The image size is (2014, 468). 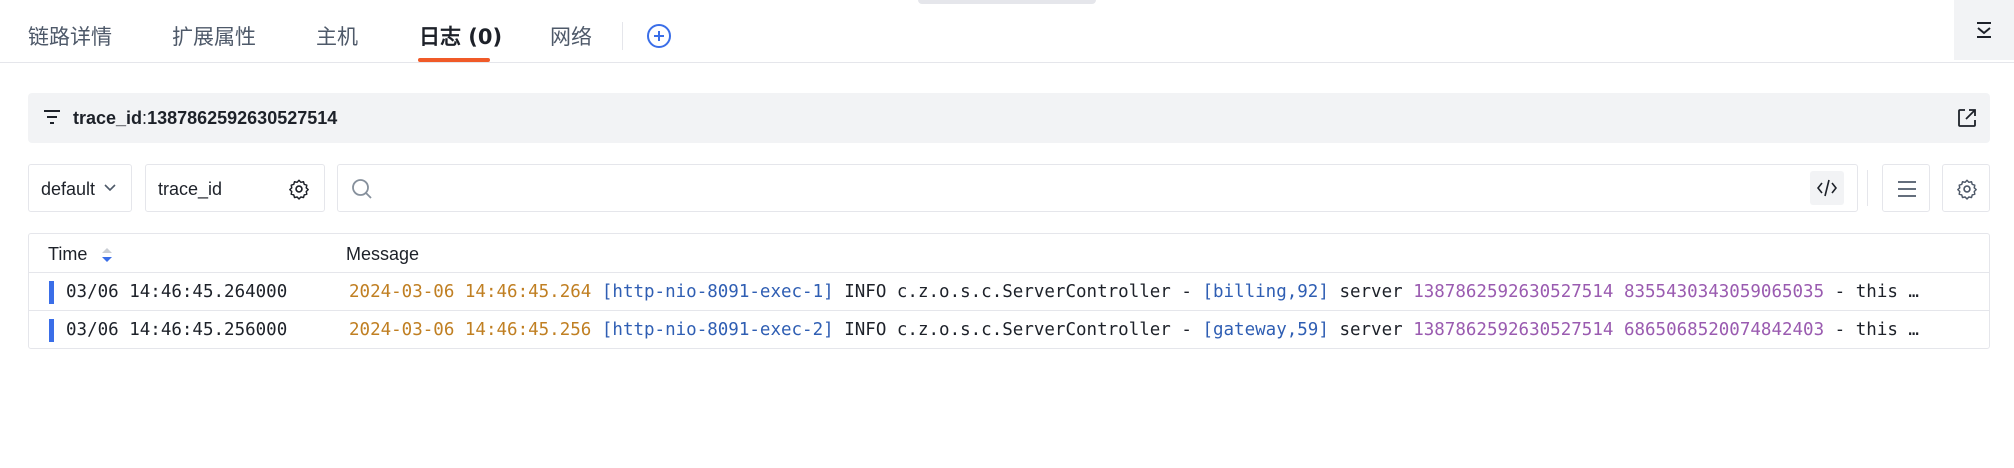 What do you see at coordinates (190, 189) in the screenshot?
I see `field-select-value: trace_id` at bounding box center [190, 189].